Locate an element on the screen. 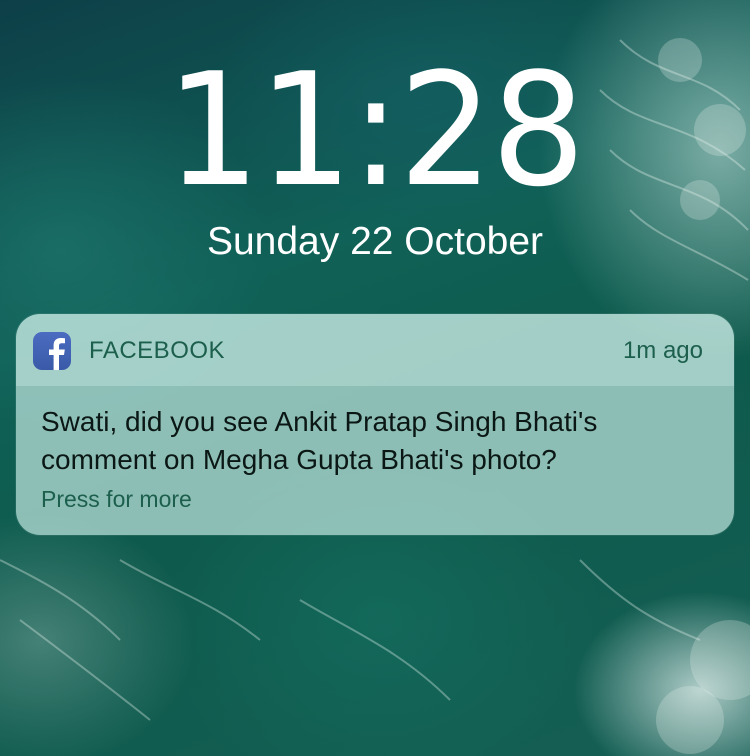  notification-timestamp: 1m ago is located at coordinates (662, 350).